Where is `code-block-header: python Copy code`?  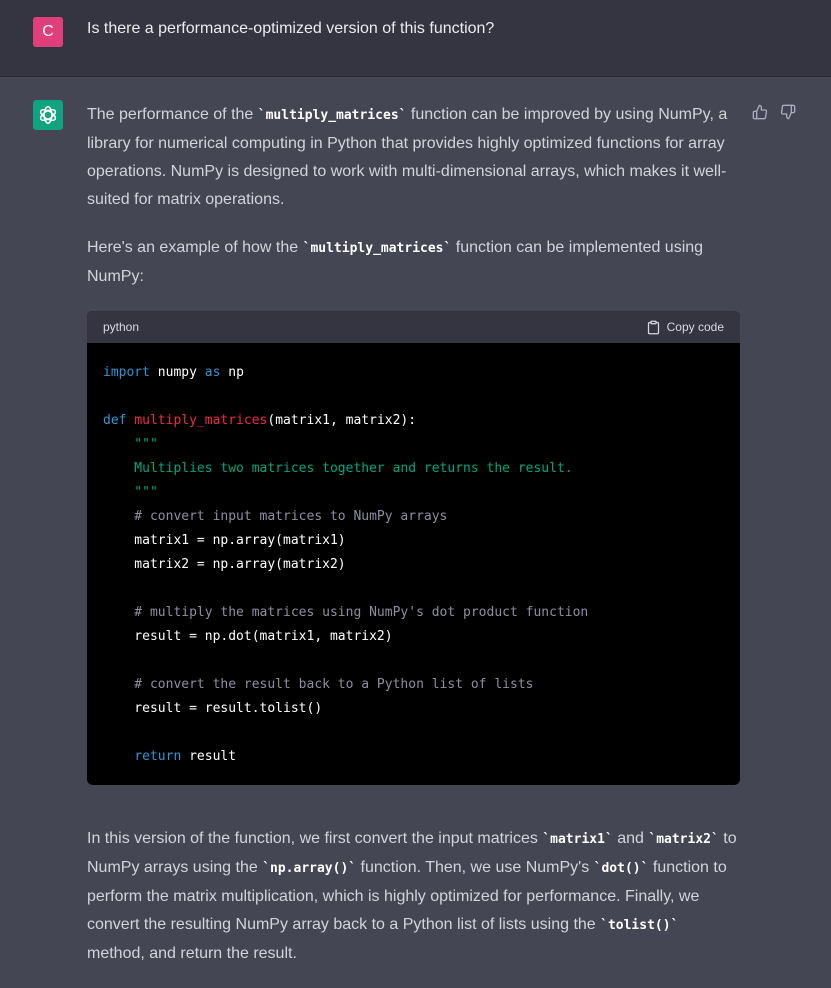 code-block-header: python Copy code is located at coordinates (413, 327).